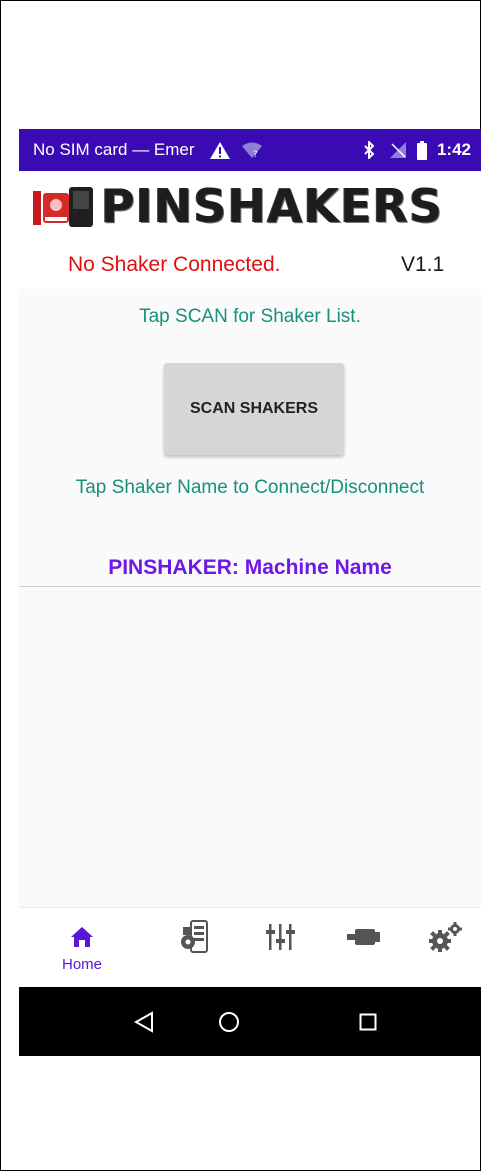 The height and width of the screenshot is (1171, 481). I want to click on scan-shakers-button: SCAN SHAKERS, so click(254, 409).